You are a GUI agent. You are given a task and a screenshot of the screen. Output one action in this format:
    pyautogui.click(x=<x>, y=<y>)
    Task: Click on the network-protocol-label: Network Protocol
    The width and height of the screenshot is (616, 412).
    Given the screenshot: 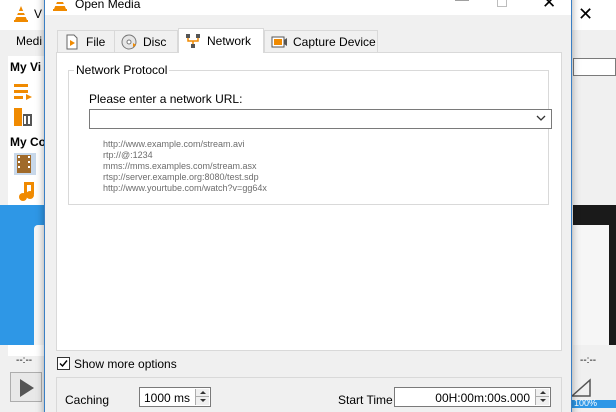 What is the action you would take?
    pyautogui.click(x=122, y=70)
    